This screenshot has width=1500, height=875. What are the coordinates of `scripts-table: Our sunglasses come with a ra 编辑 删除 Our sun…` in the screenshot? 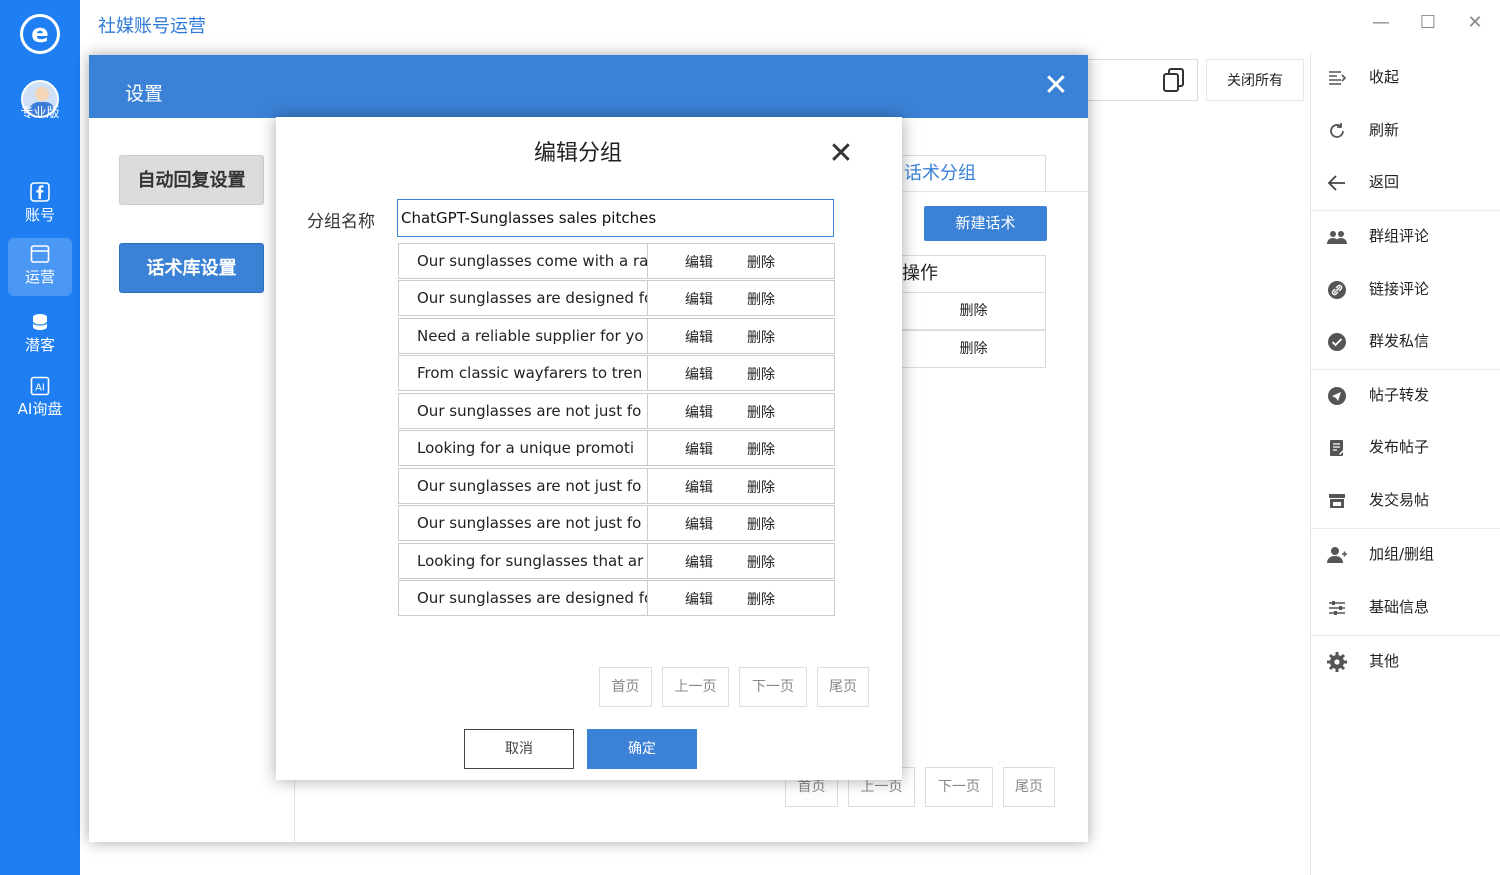 It's located at (617, 429).